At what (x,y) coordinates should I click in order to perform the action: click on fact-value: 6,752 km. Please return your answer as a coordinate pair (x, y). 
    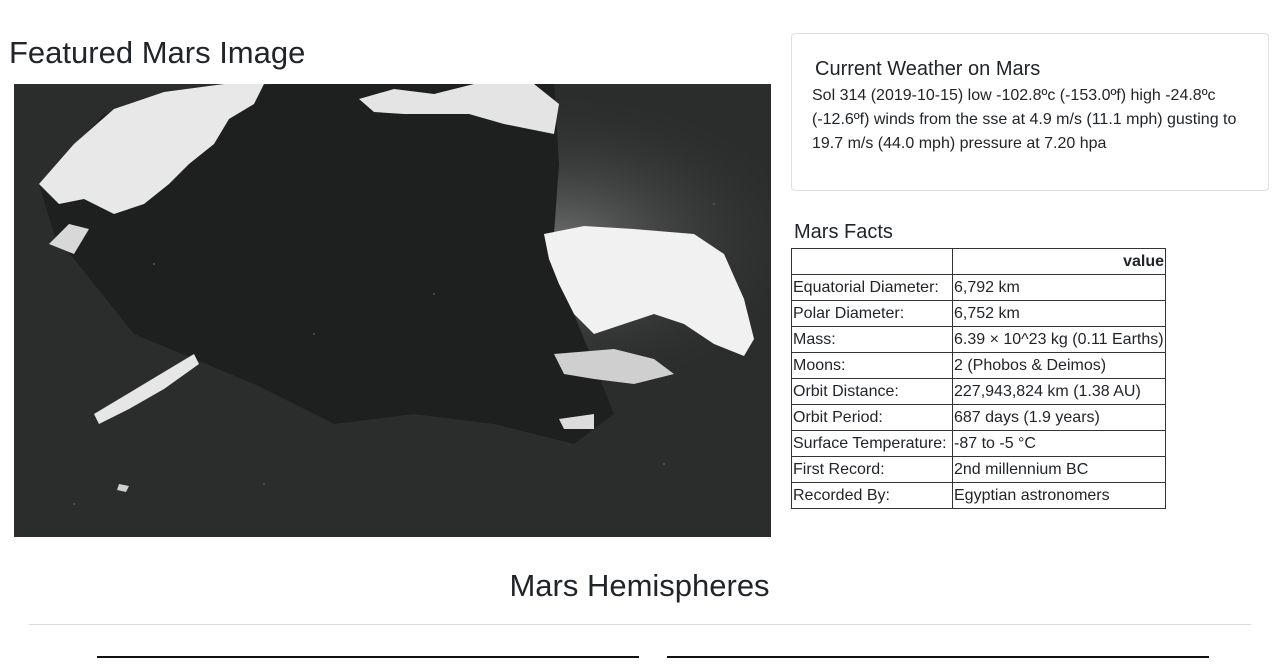
    Looking at the image, I should click on (1059, 313).